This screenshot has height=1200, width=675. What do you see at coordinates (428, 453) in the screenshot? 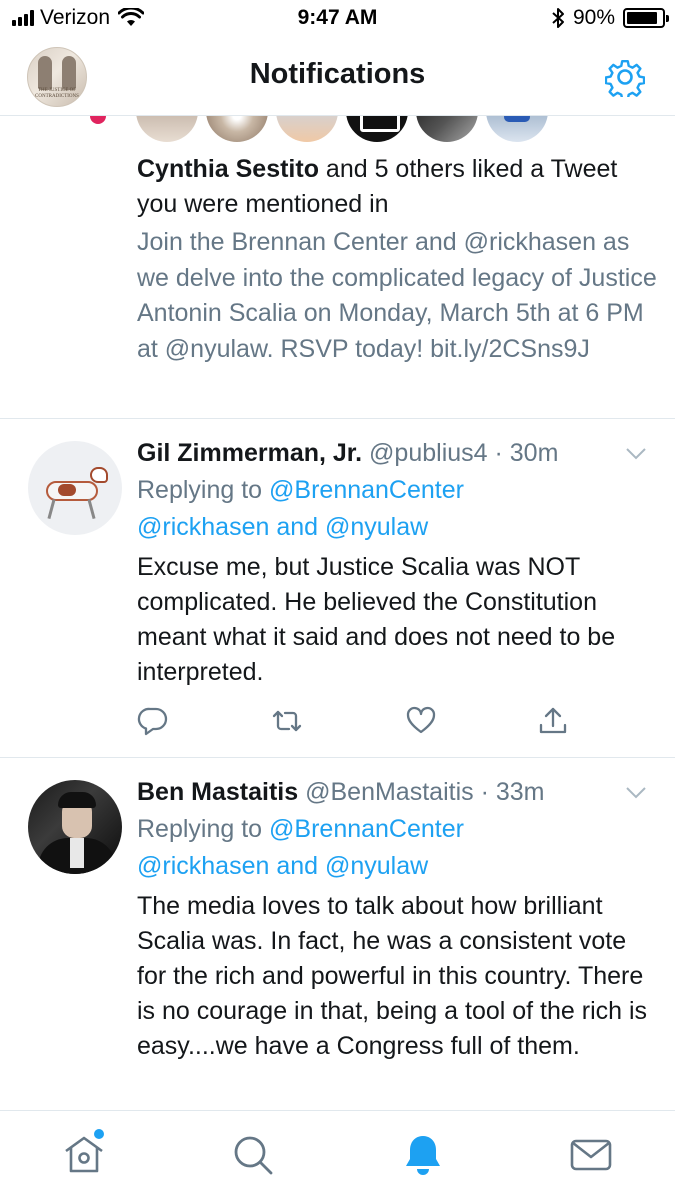
I see `author-handle: @publius4` at bounding box center [428, 453].